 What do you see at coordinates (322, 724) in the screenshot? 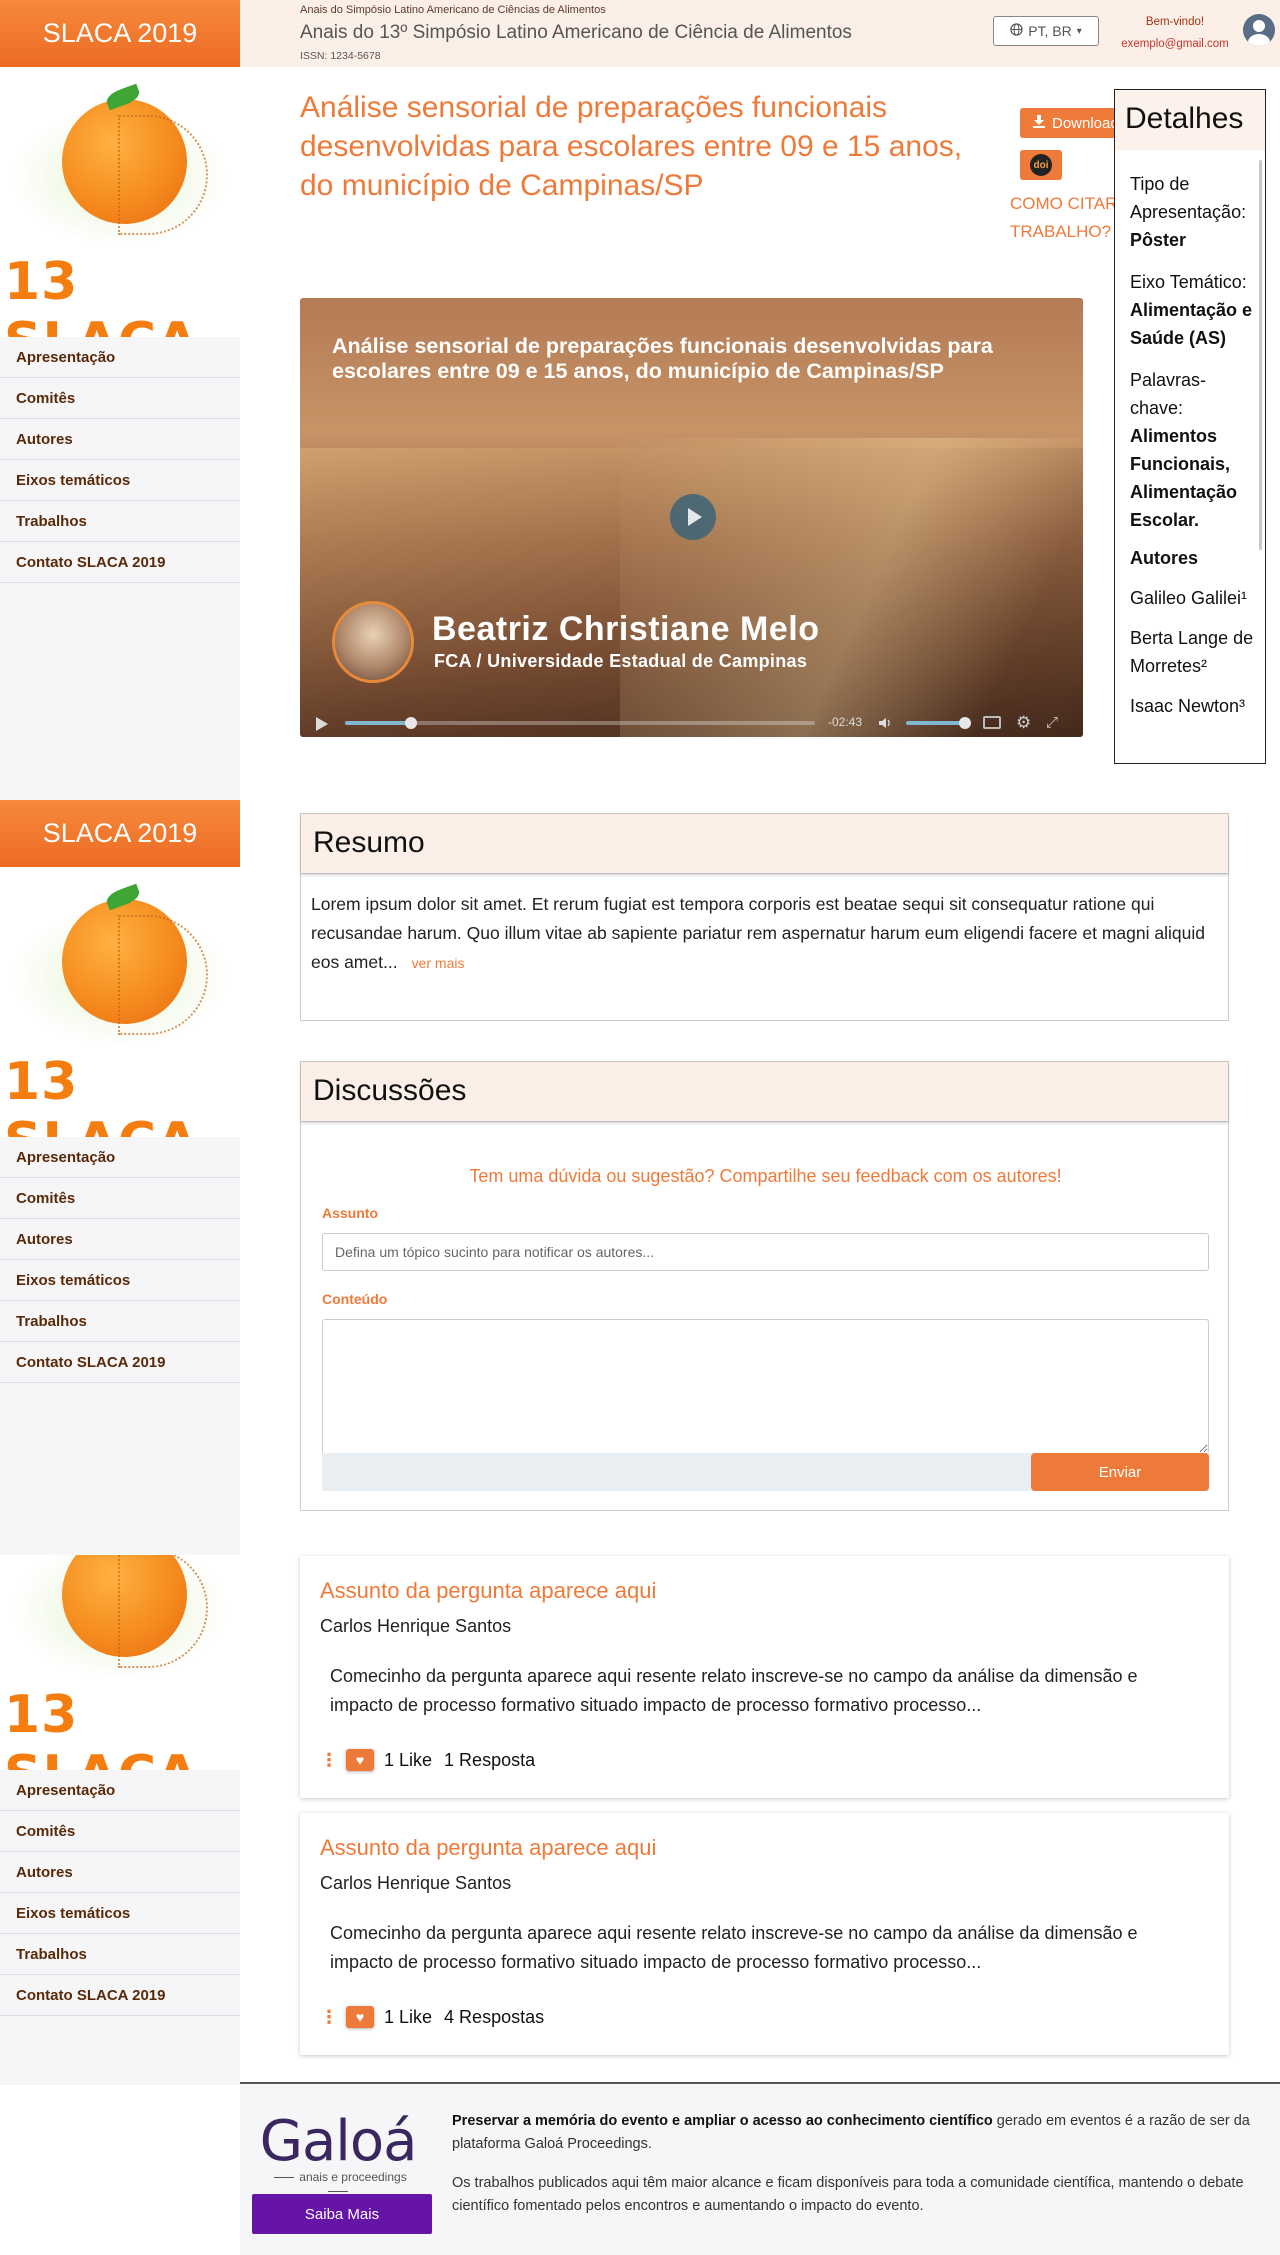
I see `control-play-icon` at bounding box center [322, 724].